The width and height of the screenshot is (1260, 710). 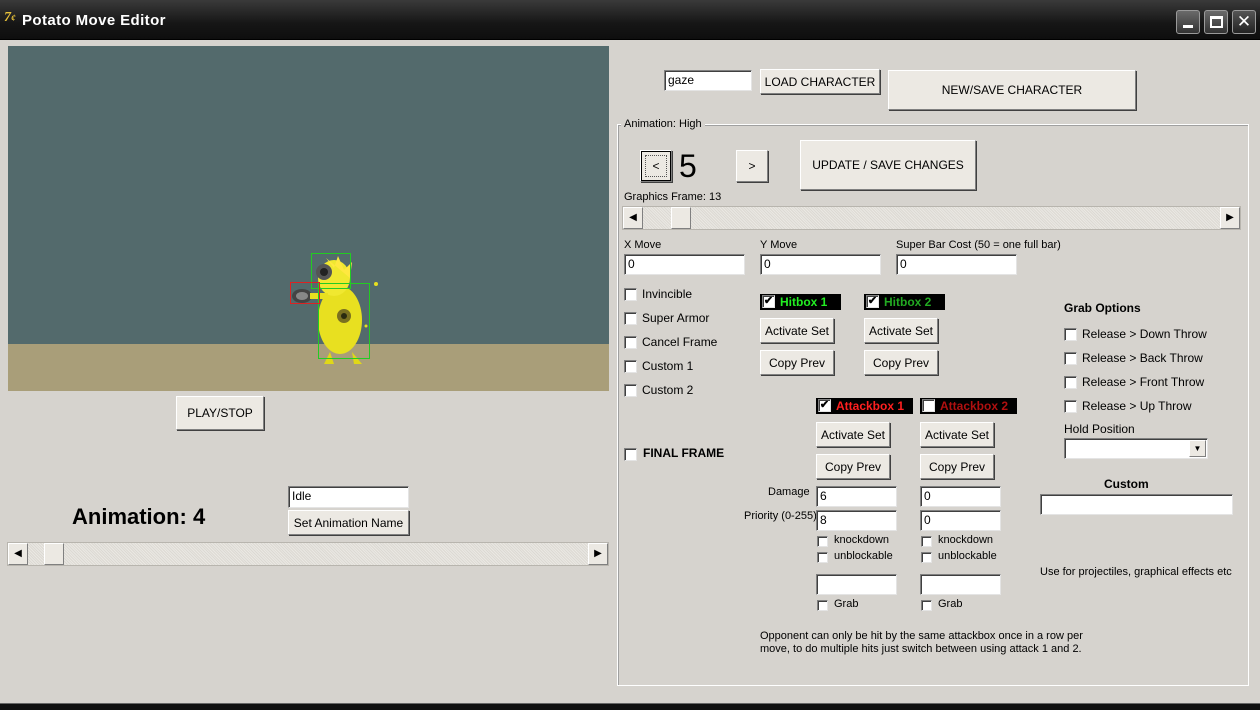 What do you see at coordinates (630, 20) in the screenshot?
I see `title-bar: 7¢ Potato Move Editor ✕` at bounding box center [630, 20].